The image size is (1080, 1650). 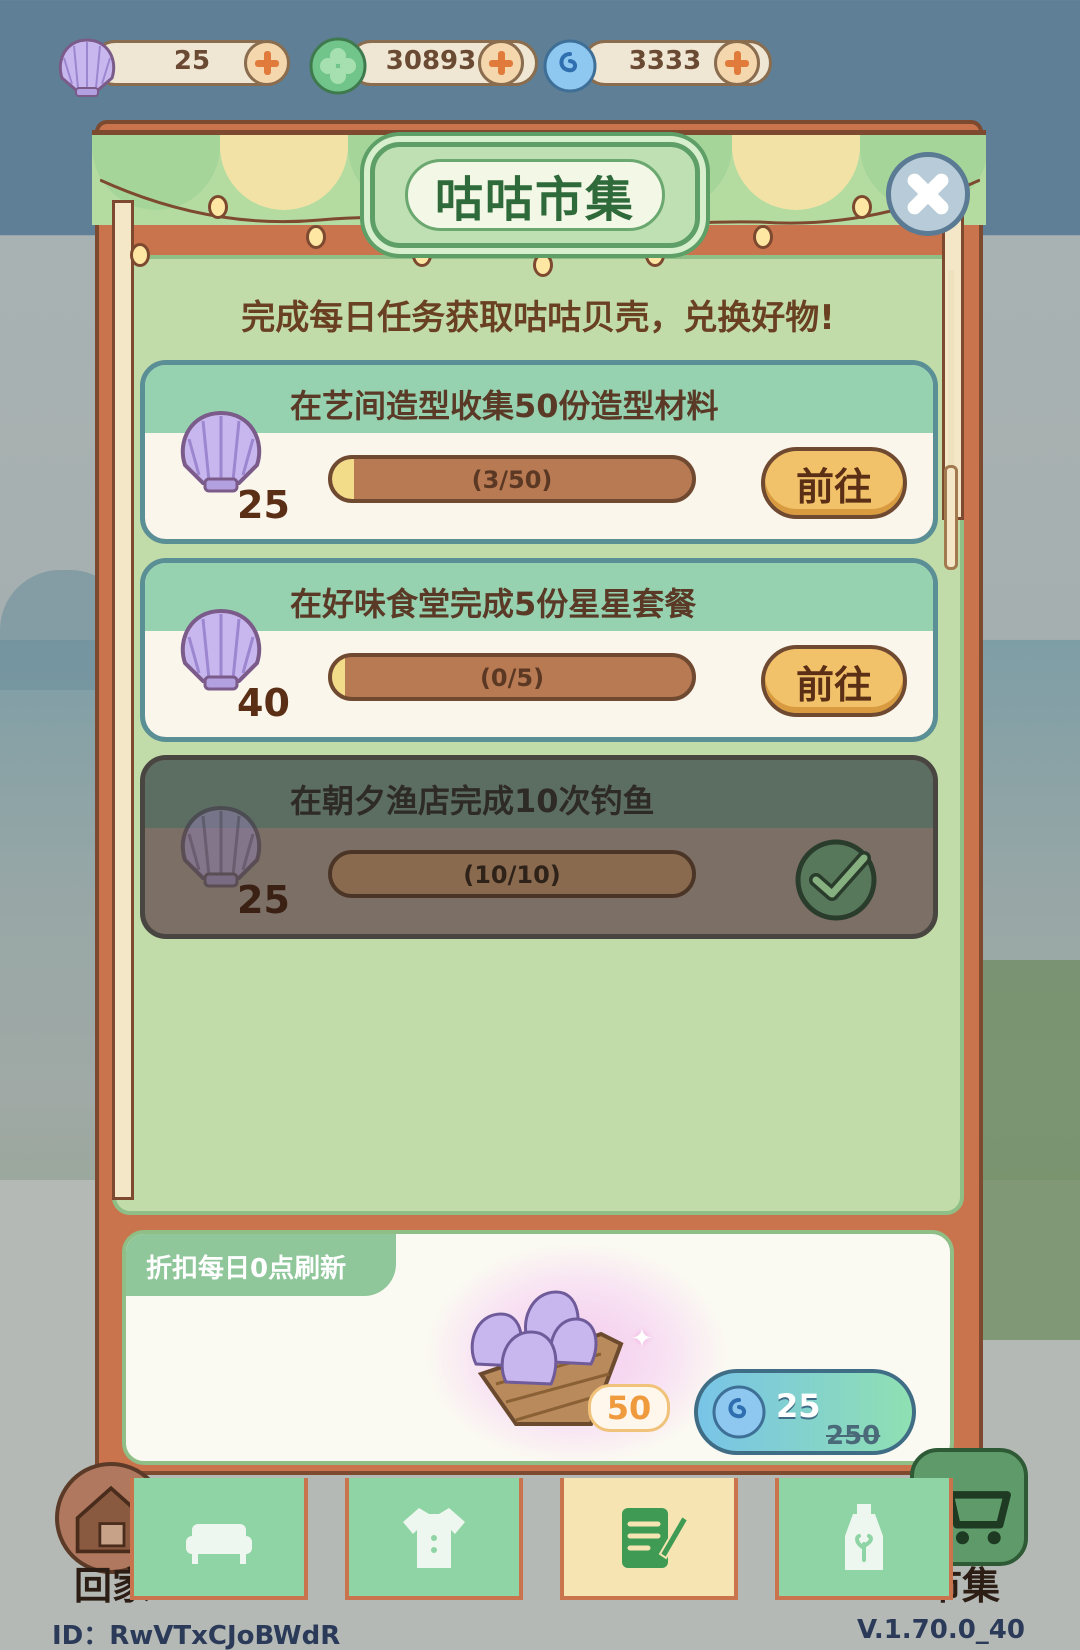 What do you see at coordinates (642, 1339) in the screenshot?
I see `sparkle-icon: ✦` at bounding box center [642, 1339].